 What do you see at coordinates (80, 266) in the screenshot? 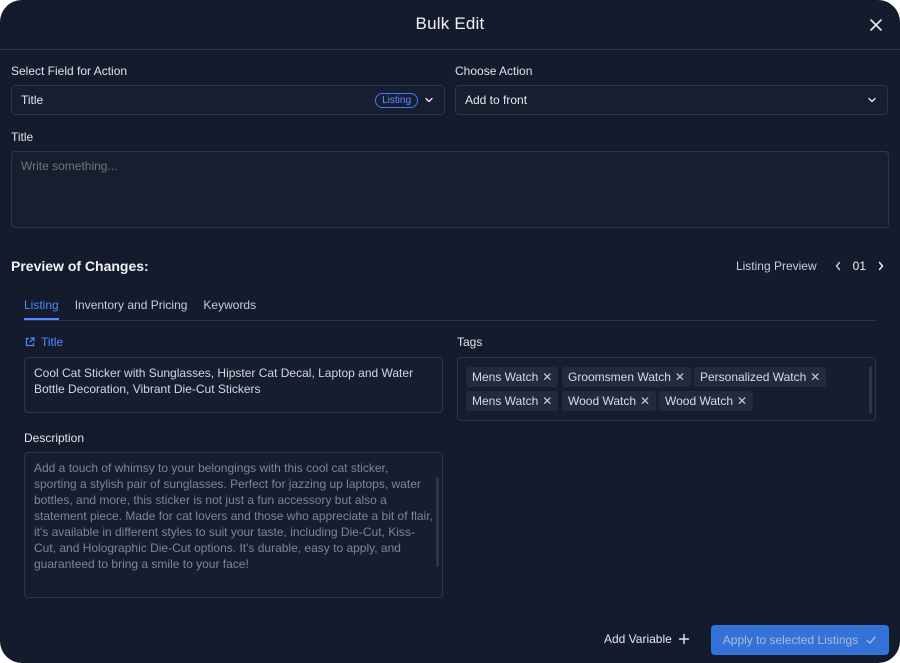
I see `preview-heading: Preview of Changes:` at bounding box center [80, 266].